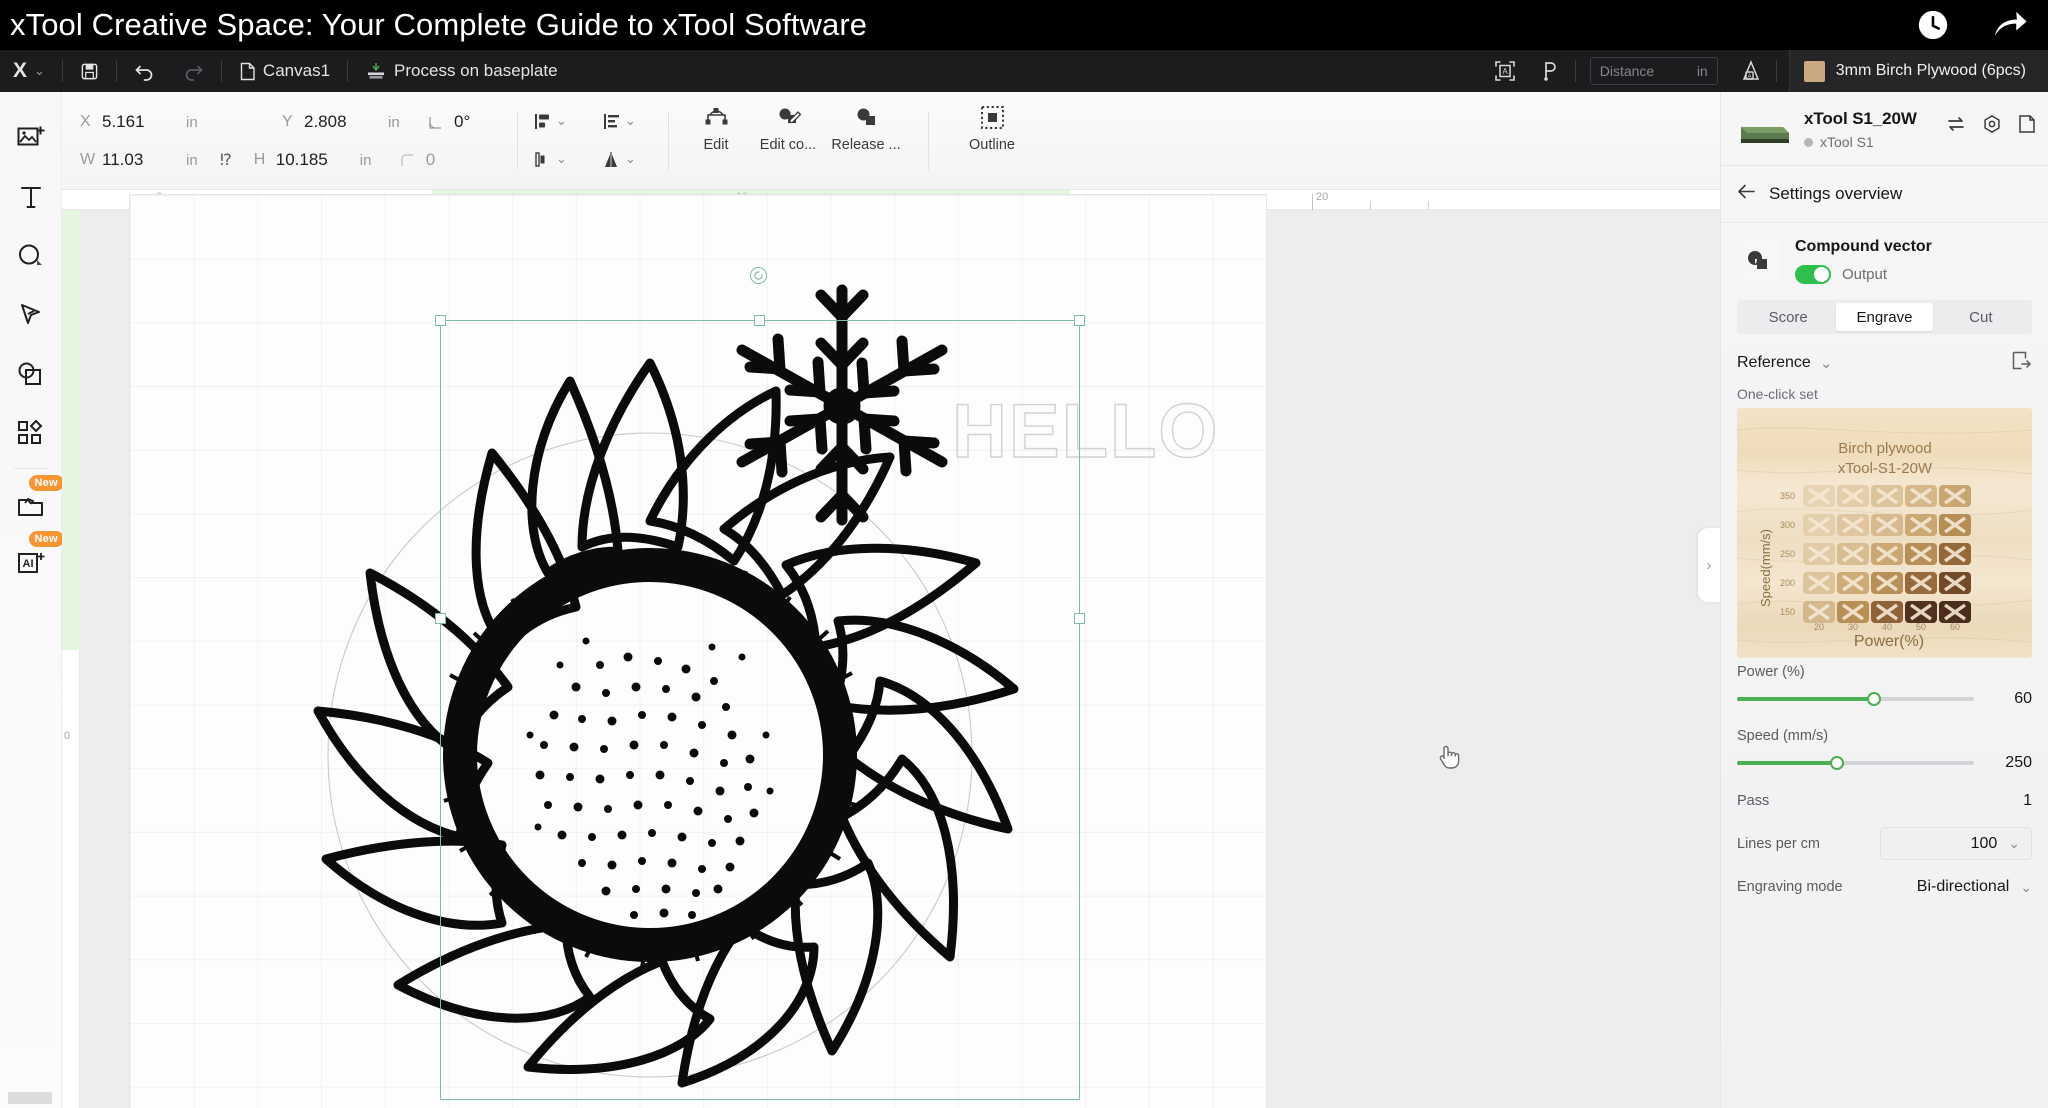 The height and width of the screenshot is (1108, 2048). I want to click on device-file-icon, so click(2027, 126).